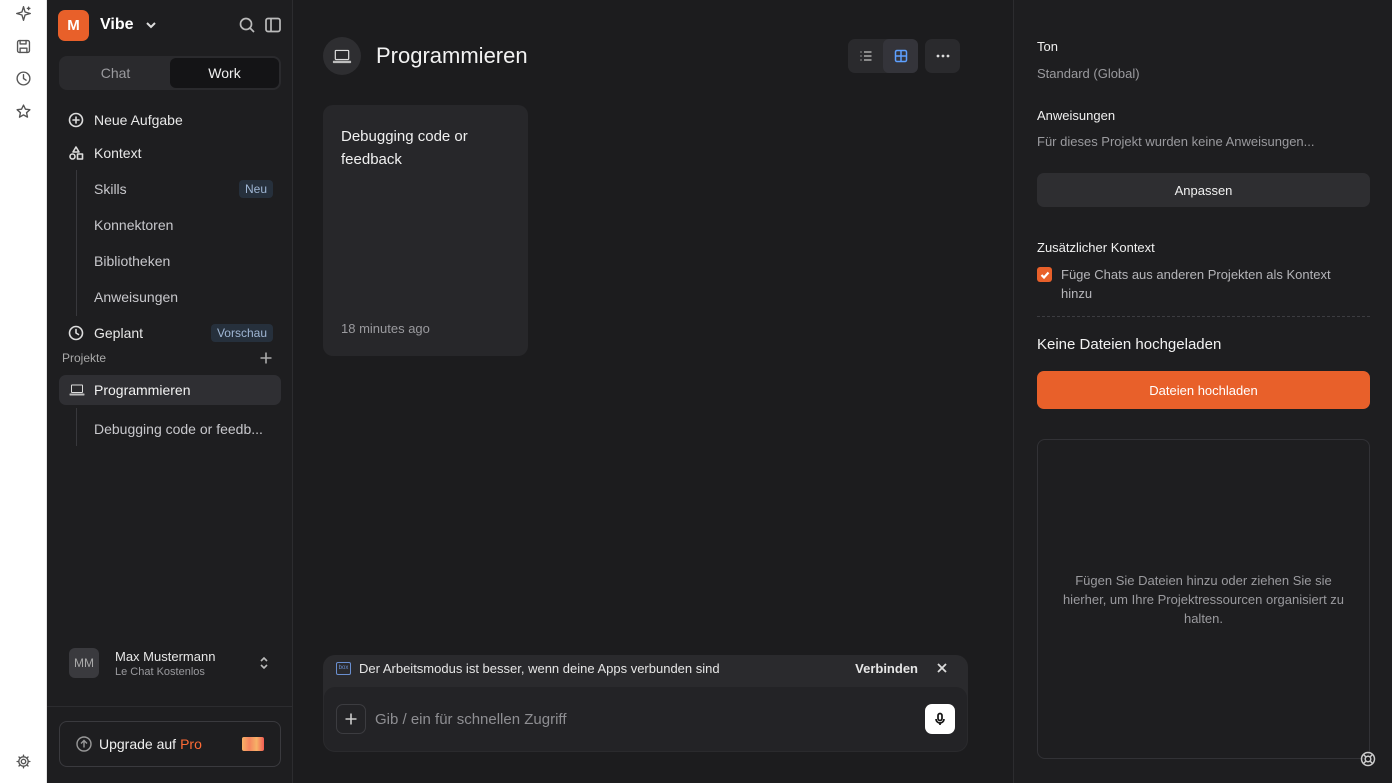 The width and height of the screenshot is (1392, 783). What do you see at coordinates (76, 153) in the screenshot?
I see `shapes-icon` at bounding box center [76, 153].